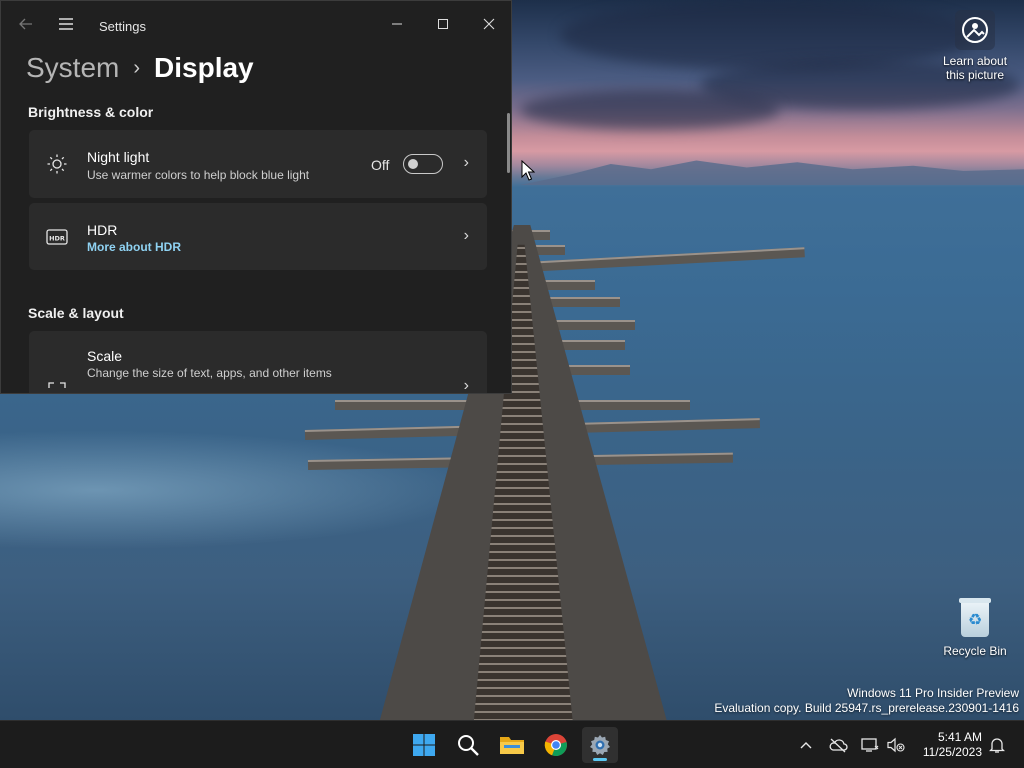 This screenshot has width=1024, height=768. I want to click on hdr-card: HDR HDR More about HDR ›, so click(258, 236).